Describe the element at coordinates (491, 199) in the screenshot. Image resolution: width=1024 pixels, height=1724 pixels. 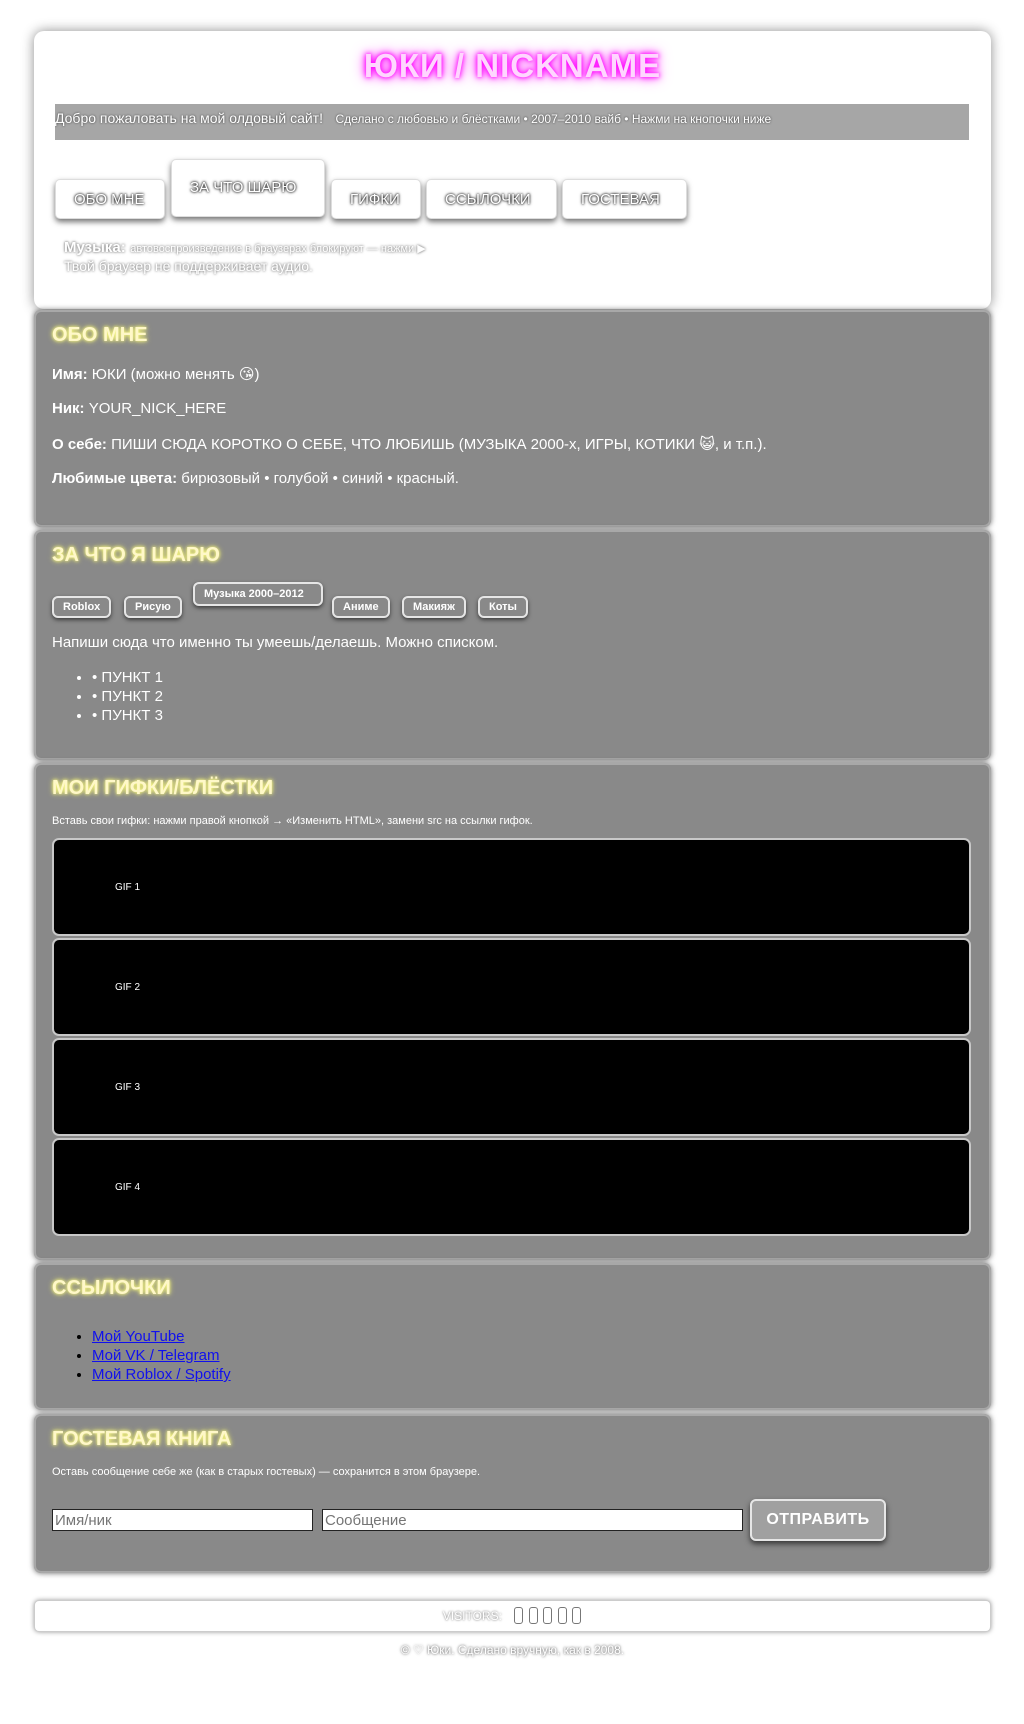
I see `nav-button-links: ССЫЛОЧКИ` at that location.